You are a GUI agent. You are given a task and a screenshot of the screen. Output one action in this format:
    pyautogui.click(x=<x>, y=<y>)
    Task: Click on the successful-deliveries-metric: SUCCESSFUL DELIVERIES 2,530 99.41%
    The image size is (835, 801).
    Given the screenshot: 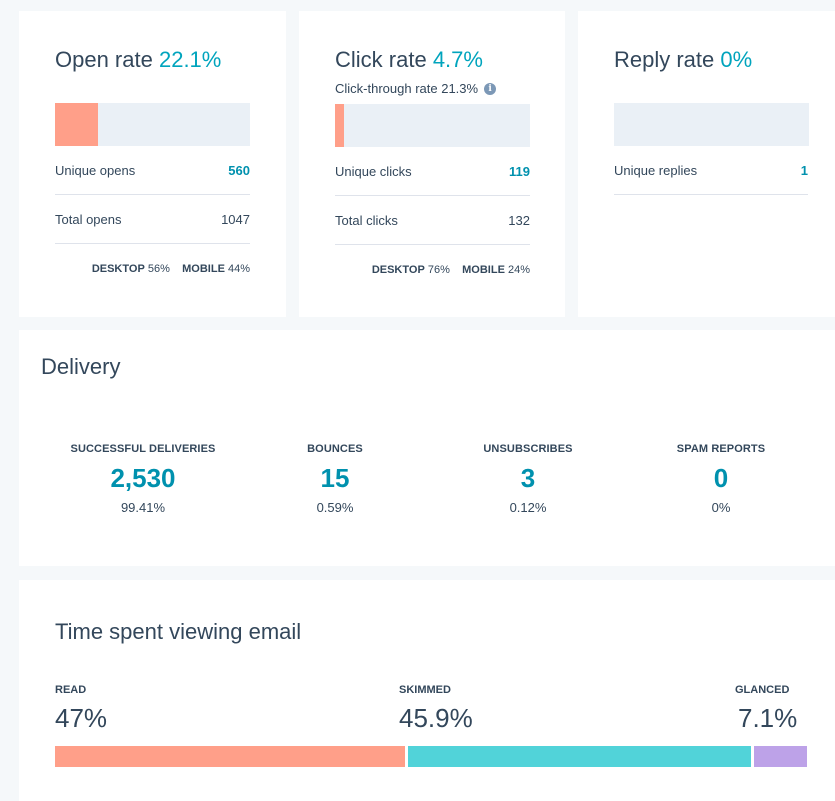 What is the action you would take?
    pyautogui.click(x=143, y=479)
    